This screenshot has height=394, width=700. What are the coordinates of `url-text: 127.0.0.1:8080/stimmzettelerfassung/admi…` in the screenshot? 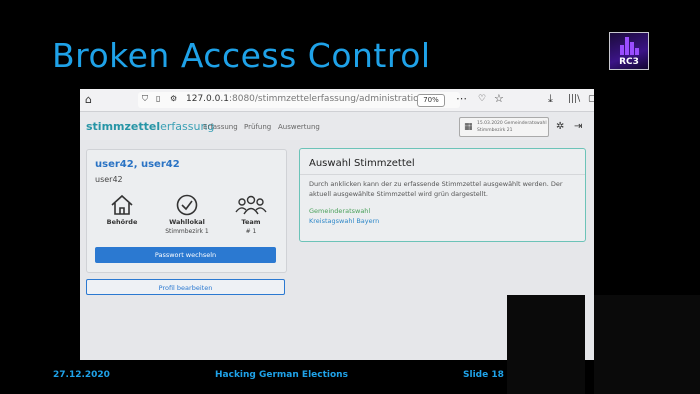 It's located at (305, 99).